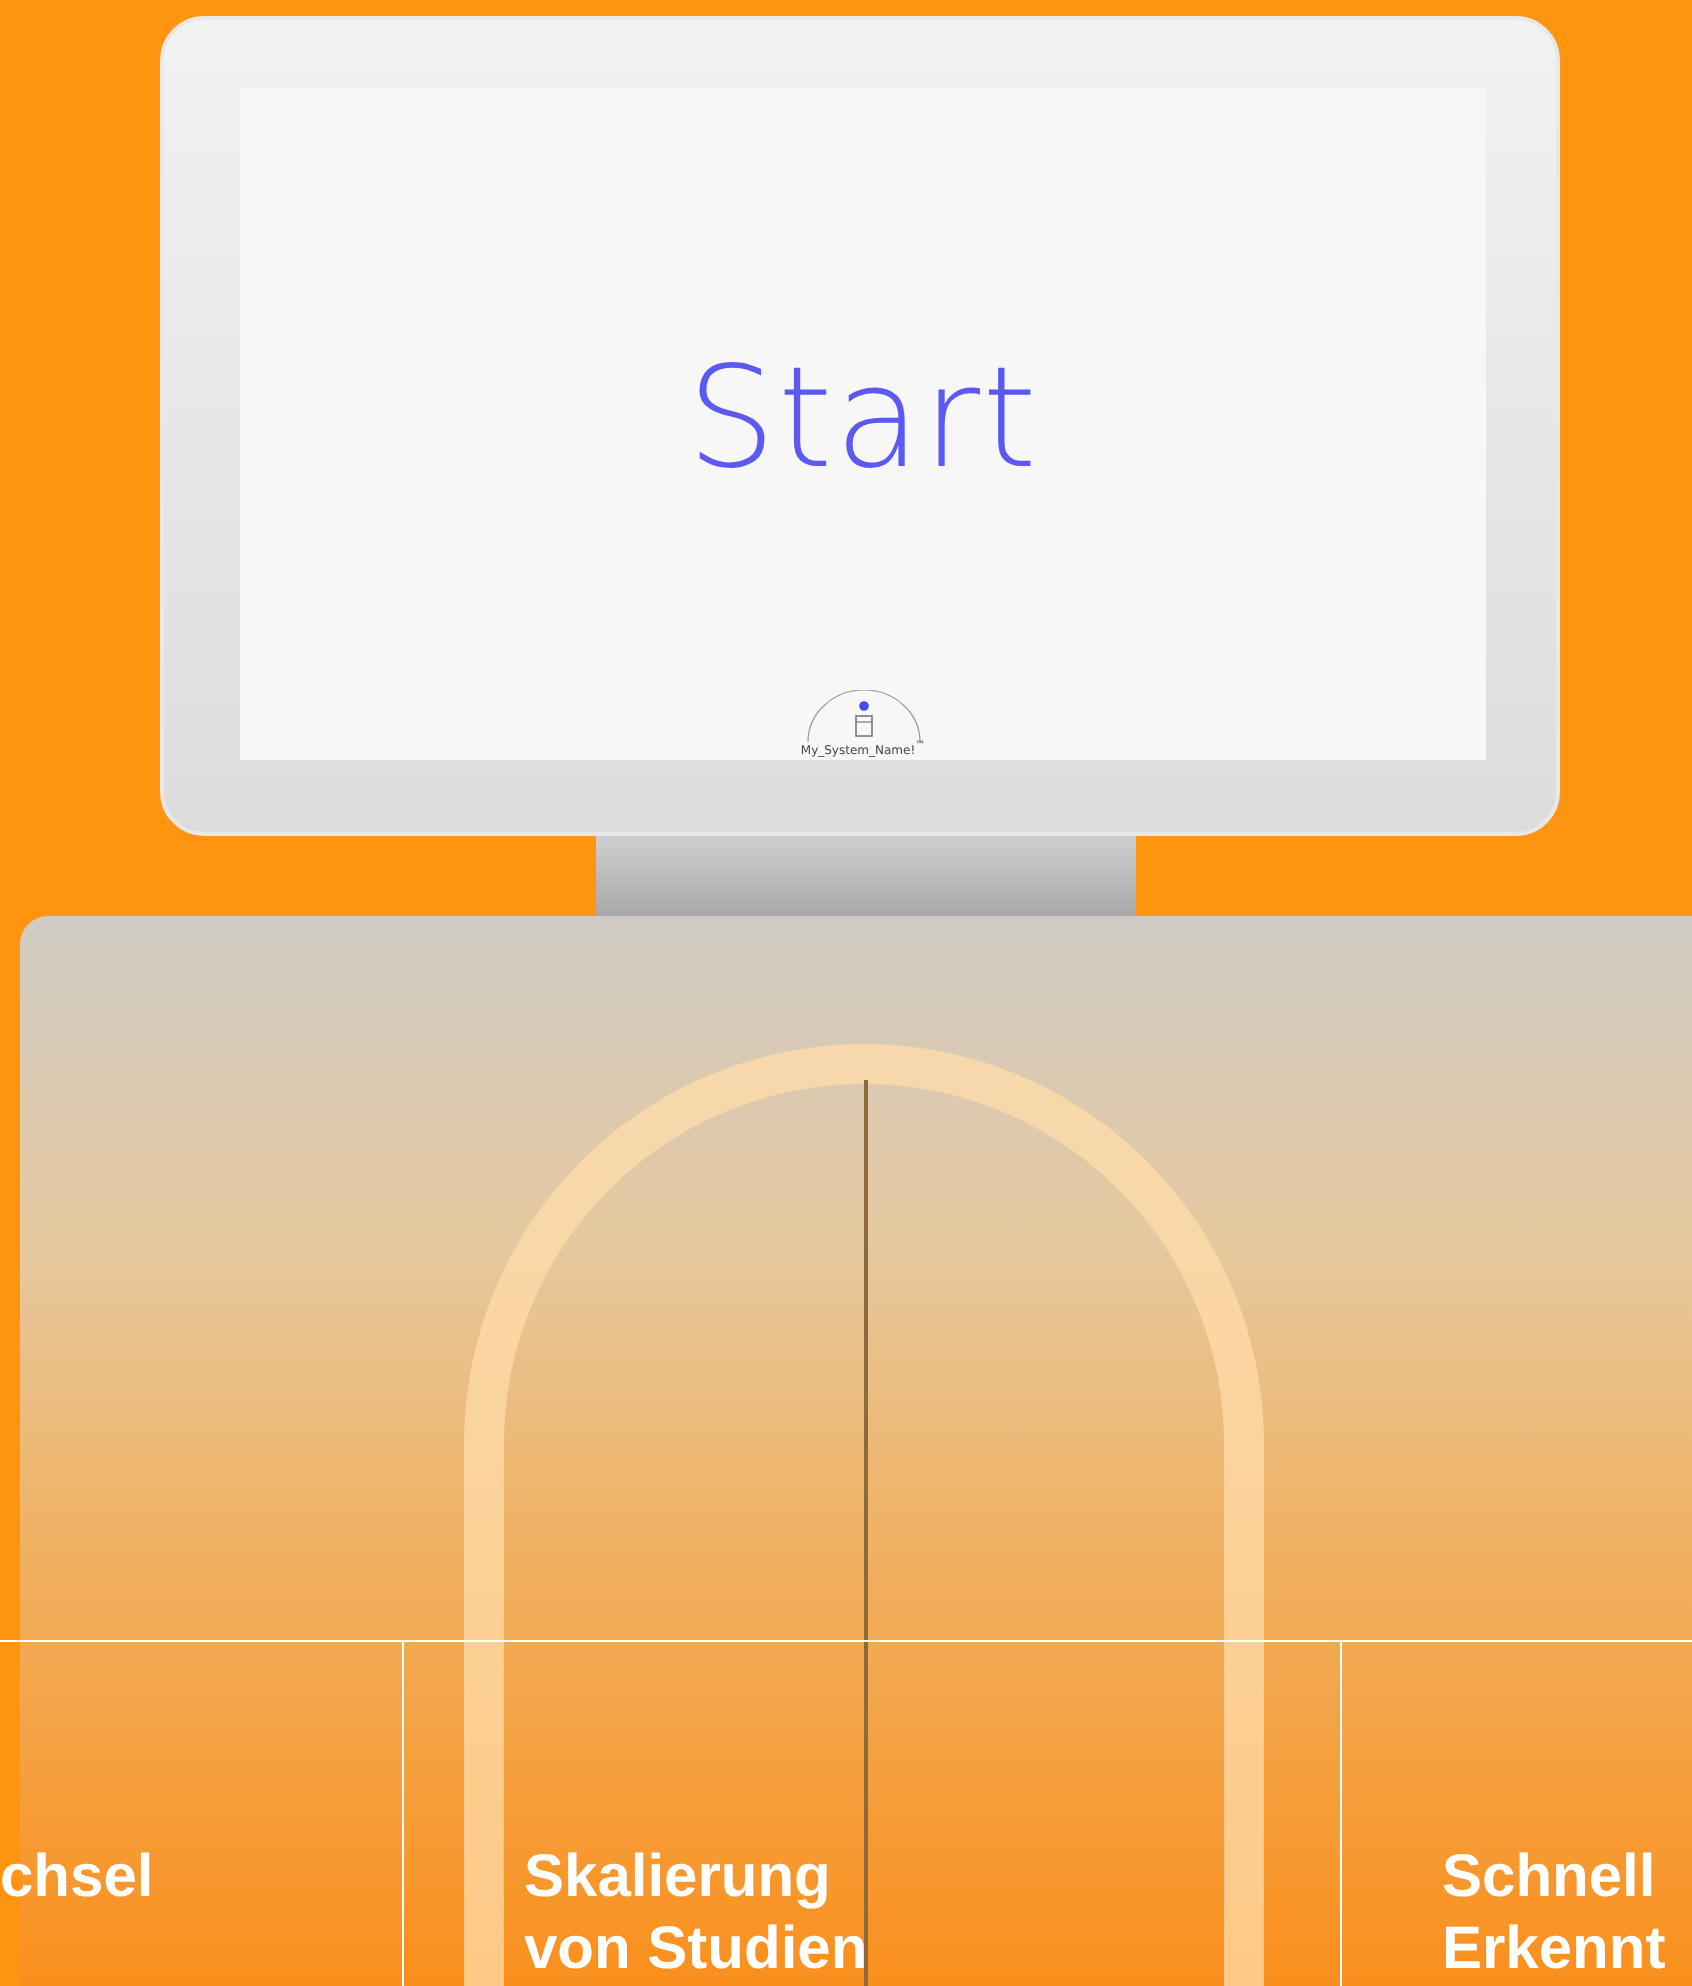 The width and height of the screenshot is (1692, 1986). Describe the element at coordinates (77, 1877) in the screenshot. I see `feature-heading: chsel` at that location.